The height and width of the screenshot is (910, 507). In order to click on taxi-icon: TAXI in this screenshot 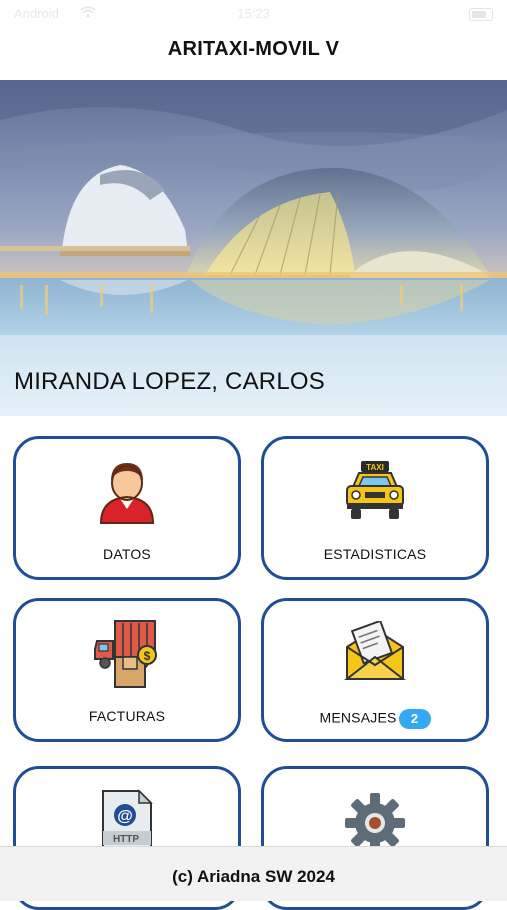, I will do `click(375, 490)`.